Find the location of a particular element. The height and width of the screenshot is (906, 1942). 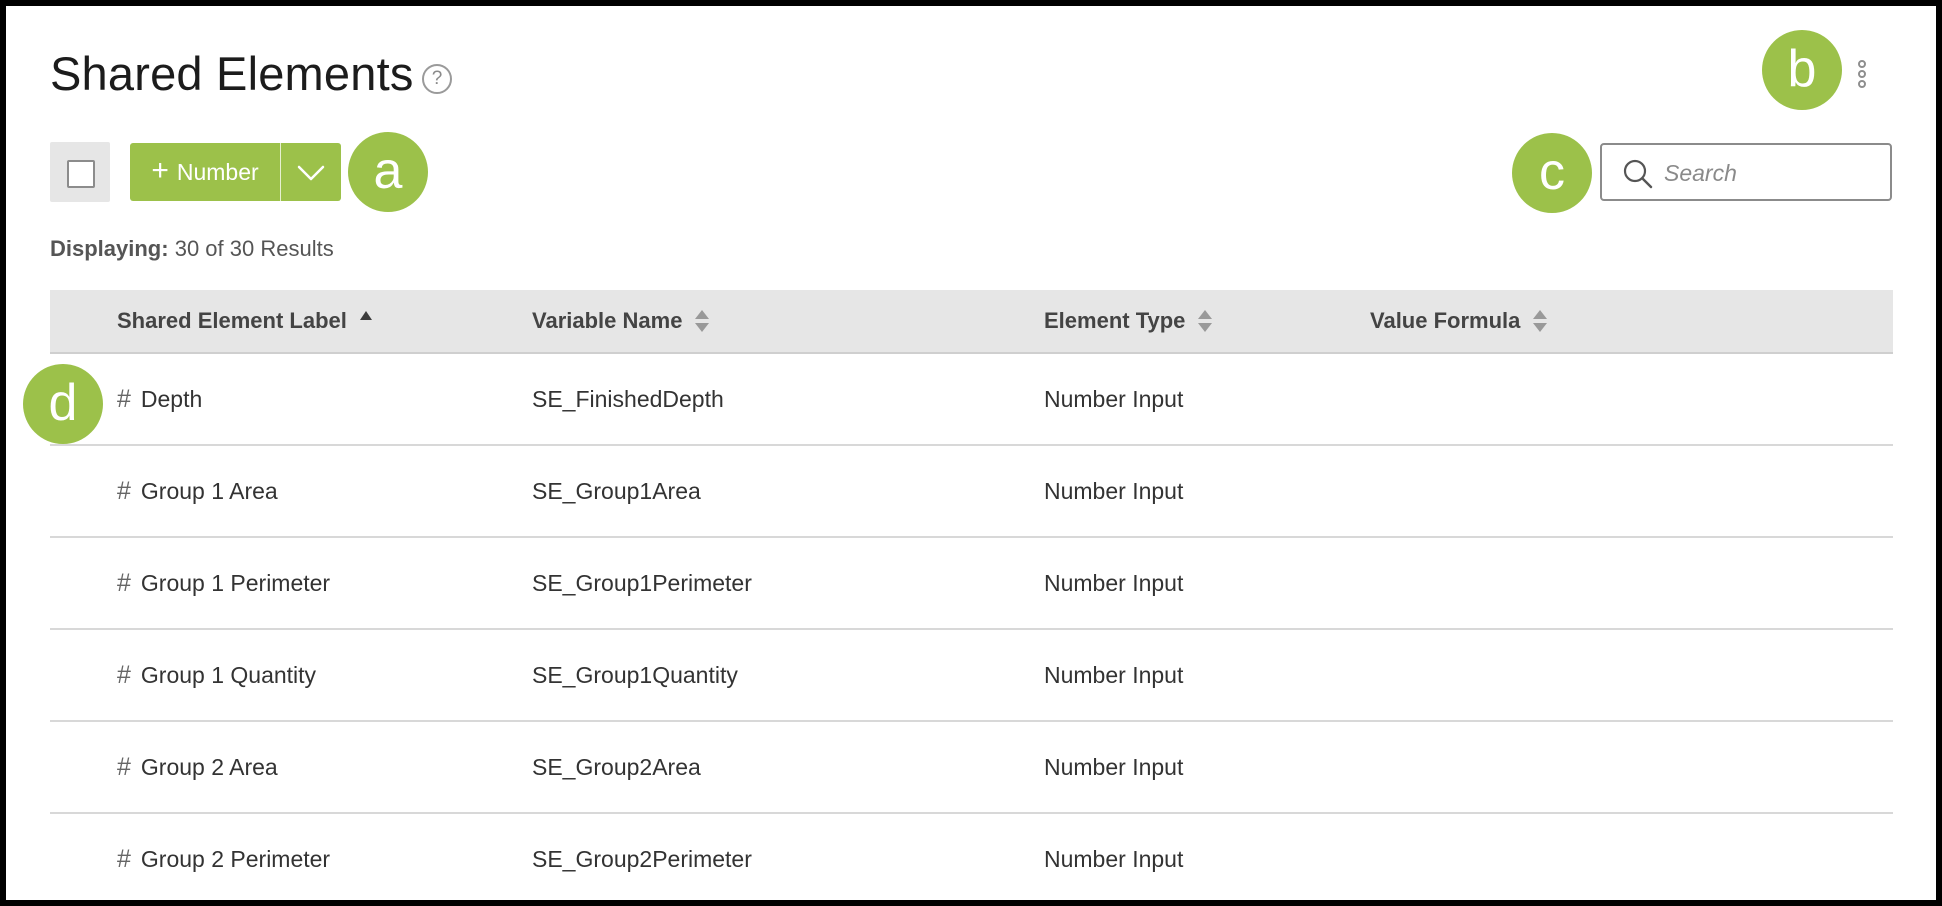

table-row: # Group 1 Area SE_Group1Area Number Input is located at coordinates (971, 492).